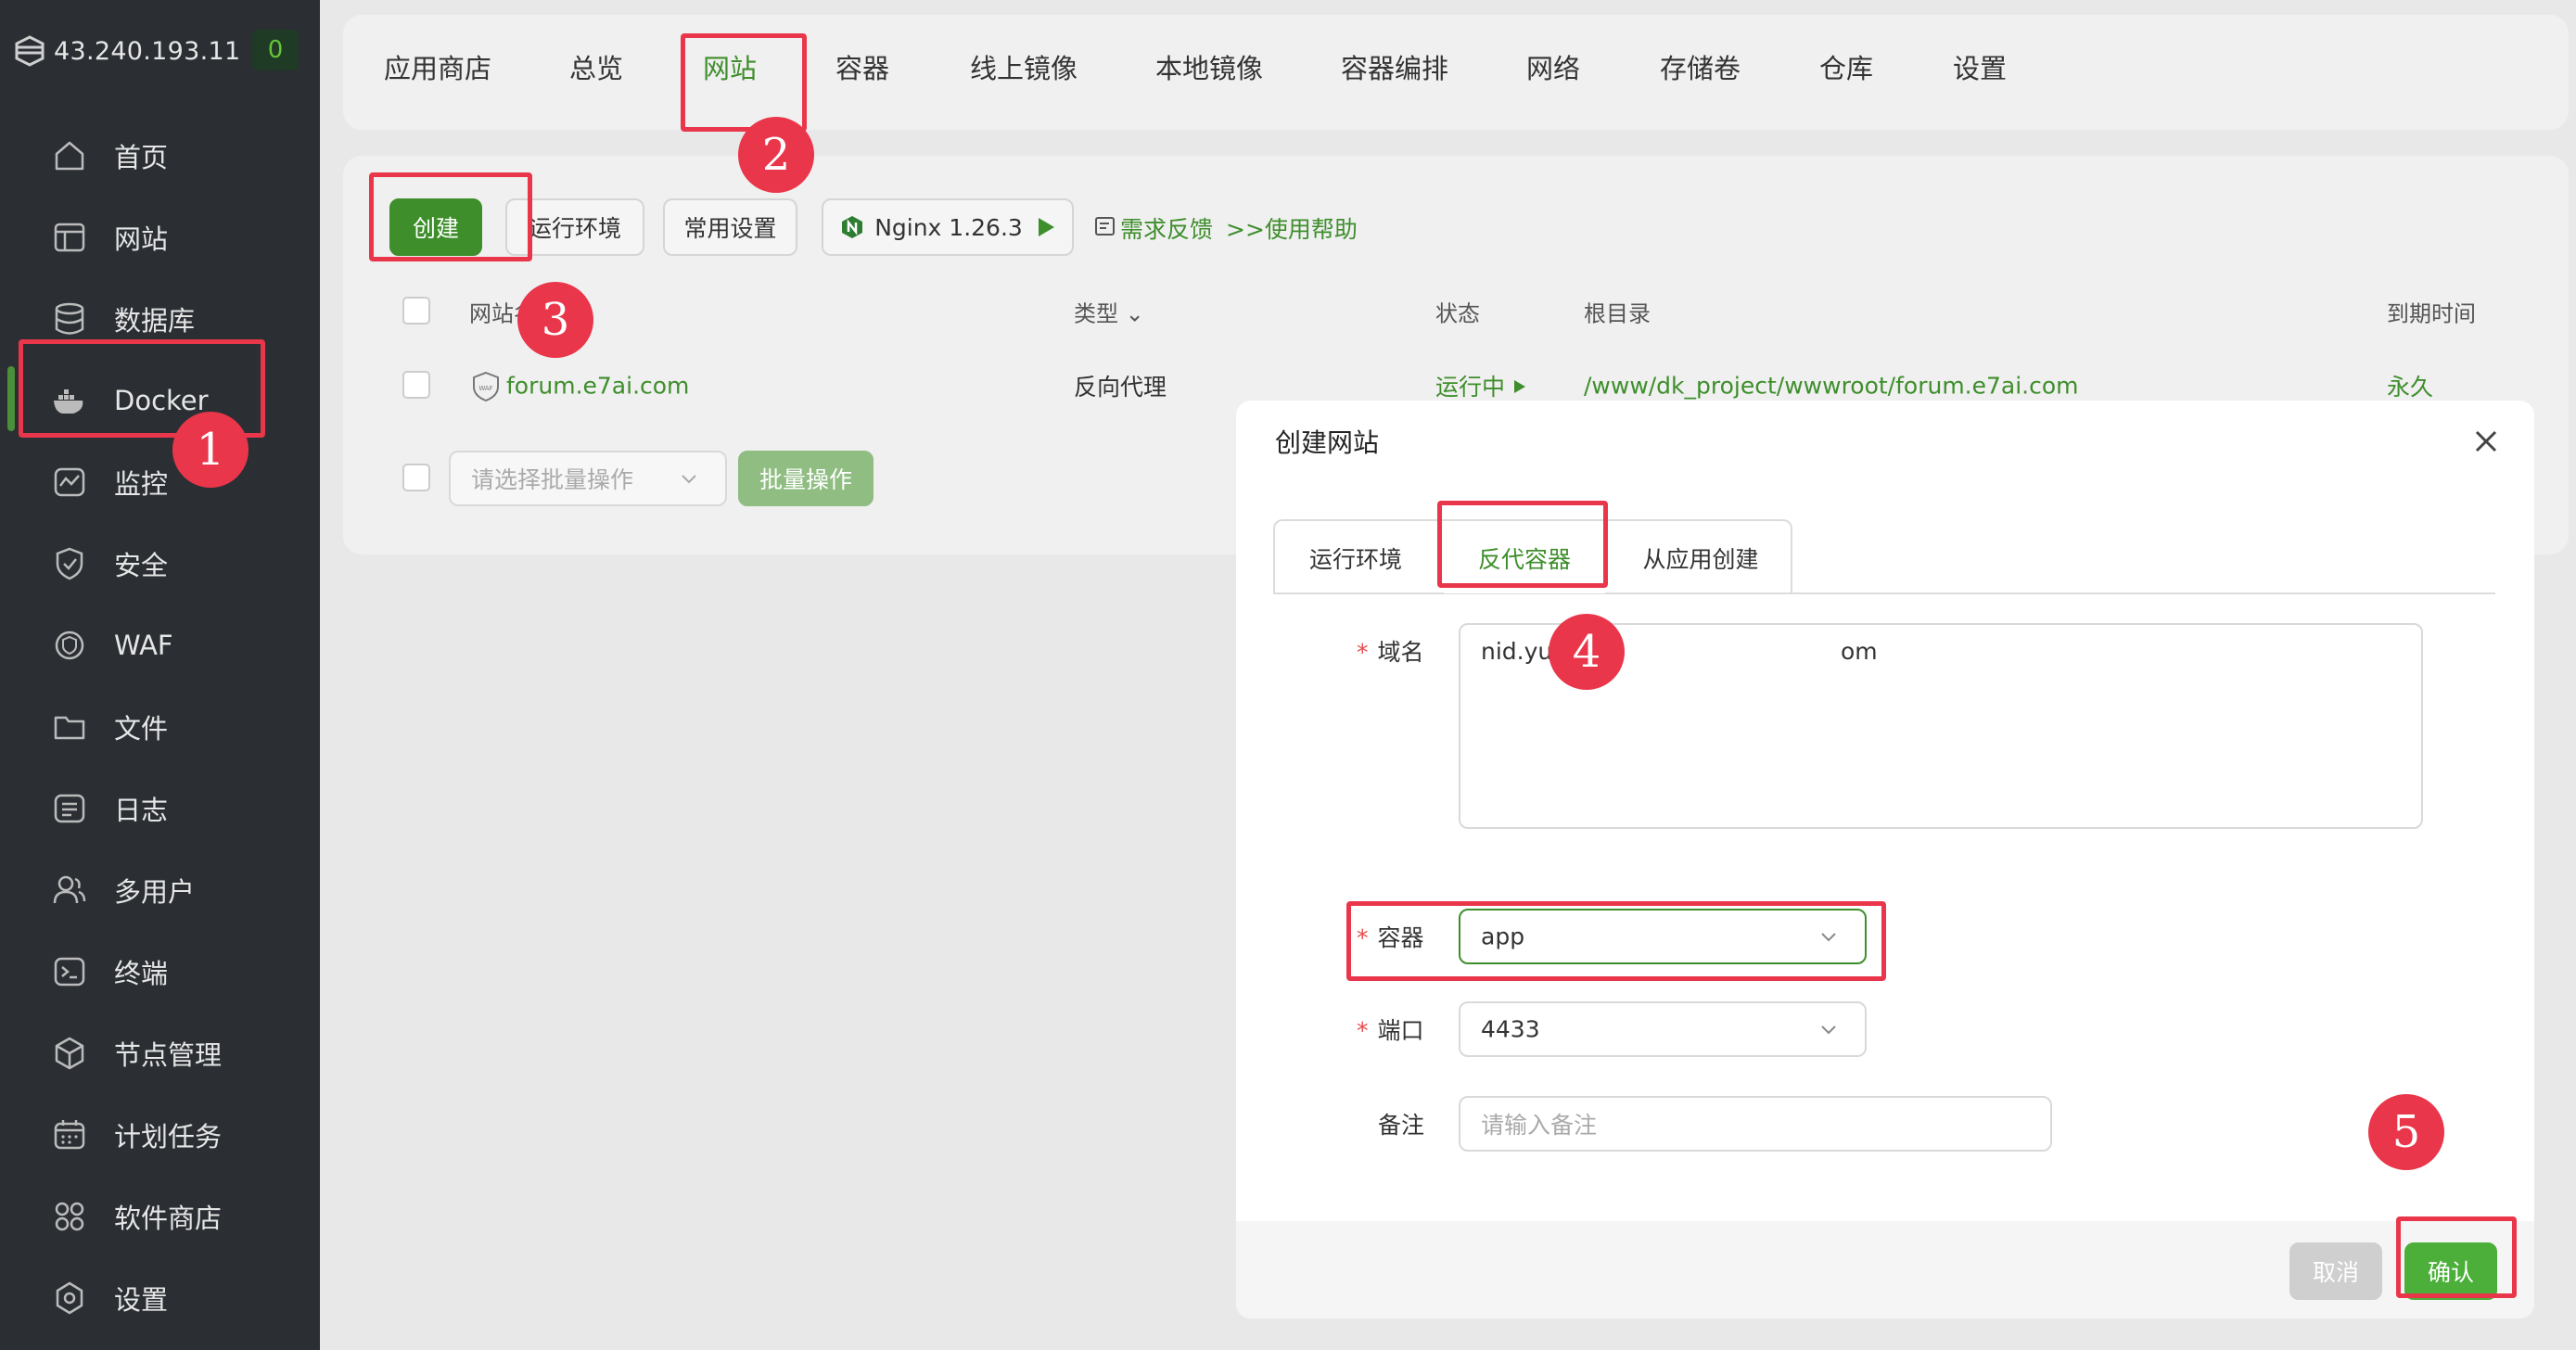 The height and width of the screenshot is (1350, 2576). Describe the element at coordinates (1520, 651) in the screenshot. I see `domain-value: nid.yui` at that location.